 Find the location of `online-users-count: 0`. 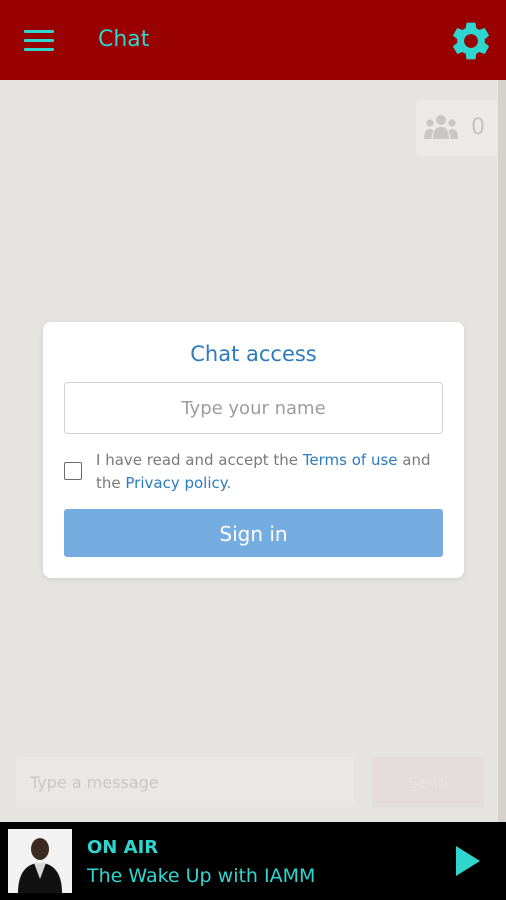

online-users-count: 0 is located at coordinates (478, 127).